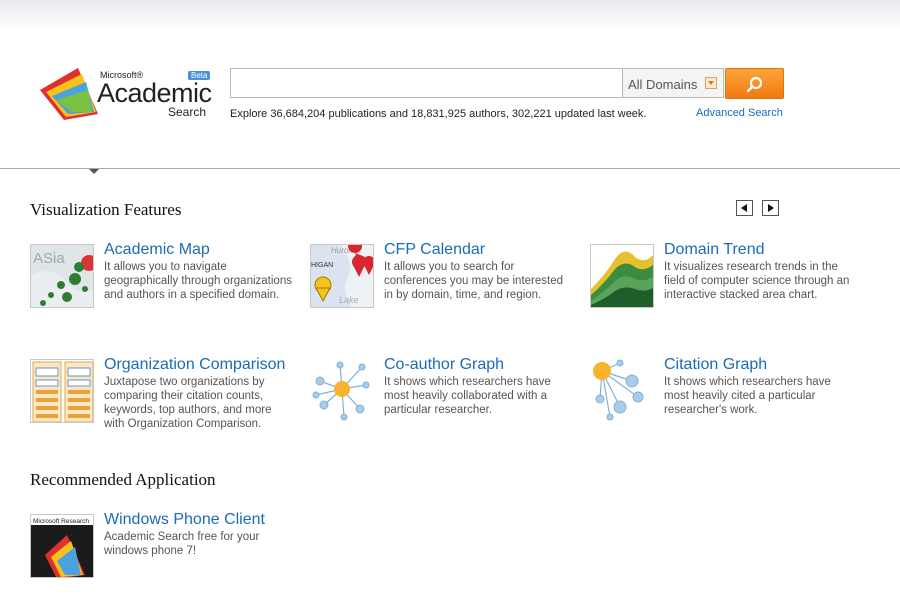  What do you see at coordinates (711, 83) in the screenshot?
I see `chevron-down-icon` at bounding box center [711, 83].